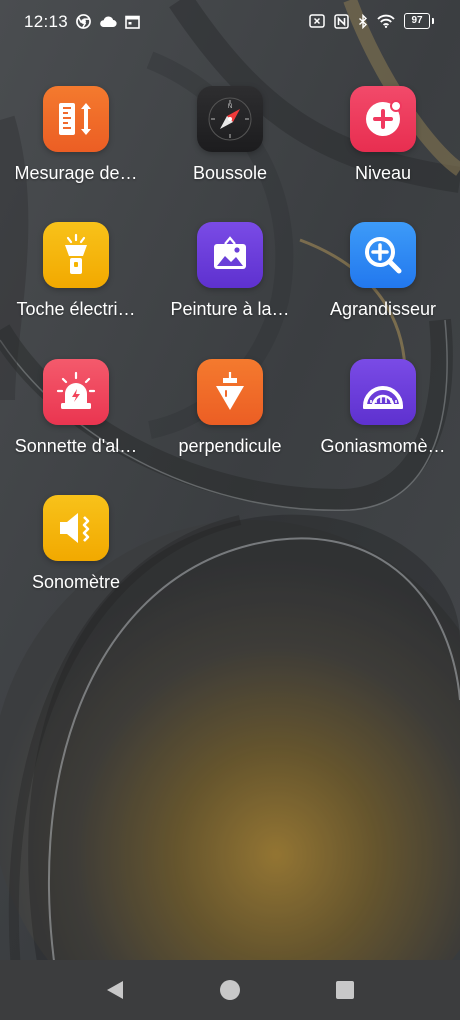 This screenshot has width=460, height=1020. I want to click on battery-icon: 97, so click(419, 21).